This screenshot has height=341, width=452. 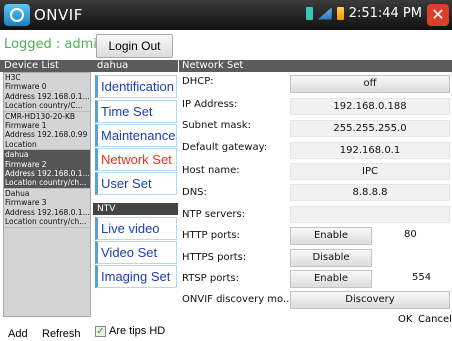 I want to click on https-disable-button: Disable, so click(x=331, y=258).